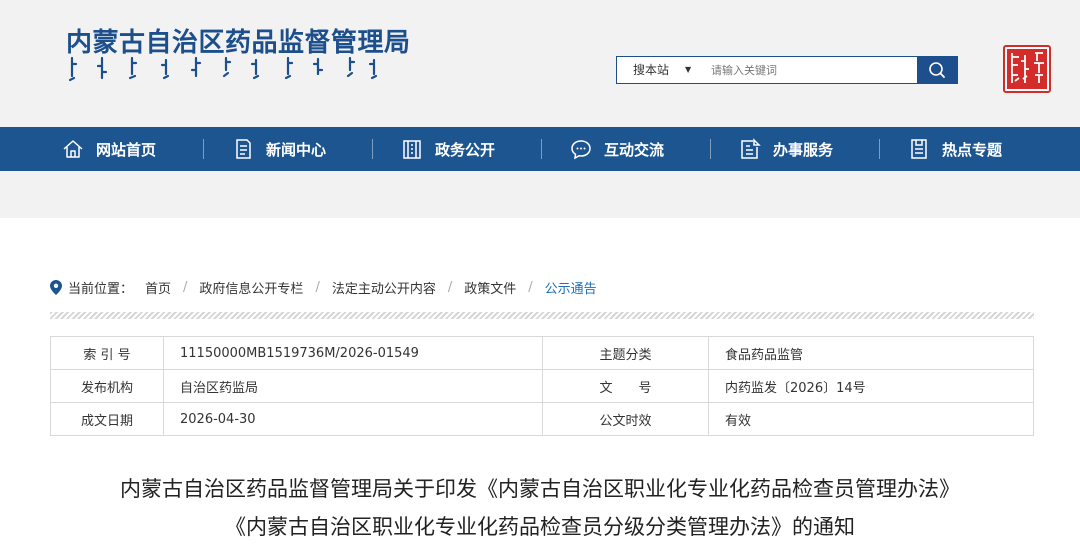 Image resolution: width=1080 pixels, height=551 pixels. What do you see at coordinates (625, 419) in the screenshot?
I see `status-label: 公文时效` at bounding box center [625, 419].